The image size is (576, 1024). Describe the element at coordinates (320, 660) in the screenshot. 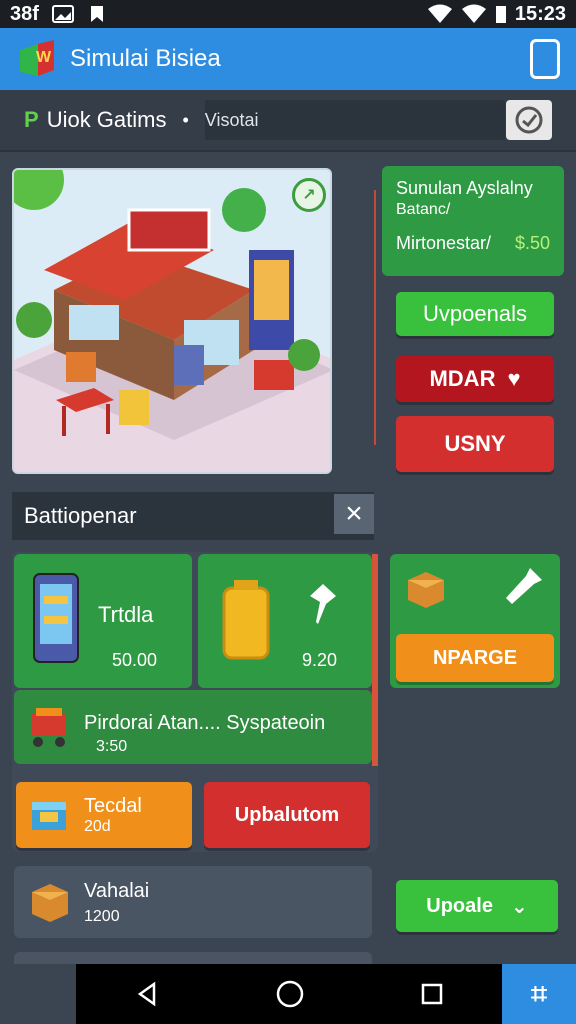

I see `card-battery-value: 9.20` at that location.